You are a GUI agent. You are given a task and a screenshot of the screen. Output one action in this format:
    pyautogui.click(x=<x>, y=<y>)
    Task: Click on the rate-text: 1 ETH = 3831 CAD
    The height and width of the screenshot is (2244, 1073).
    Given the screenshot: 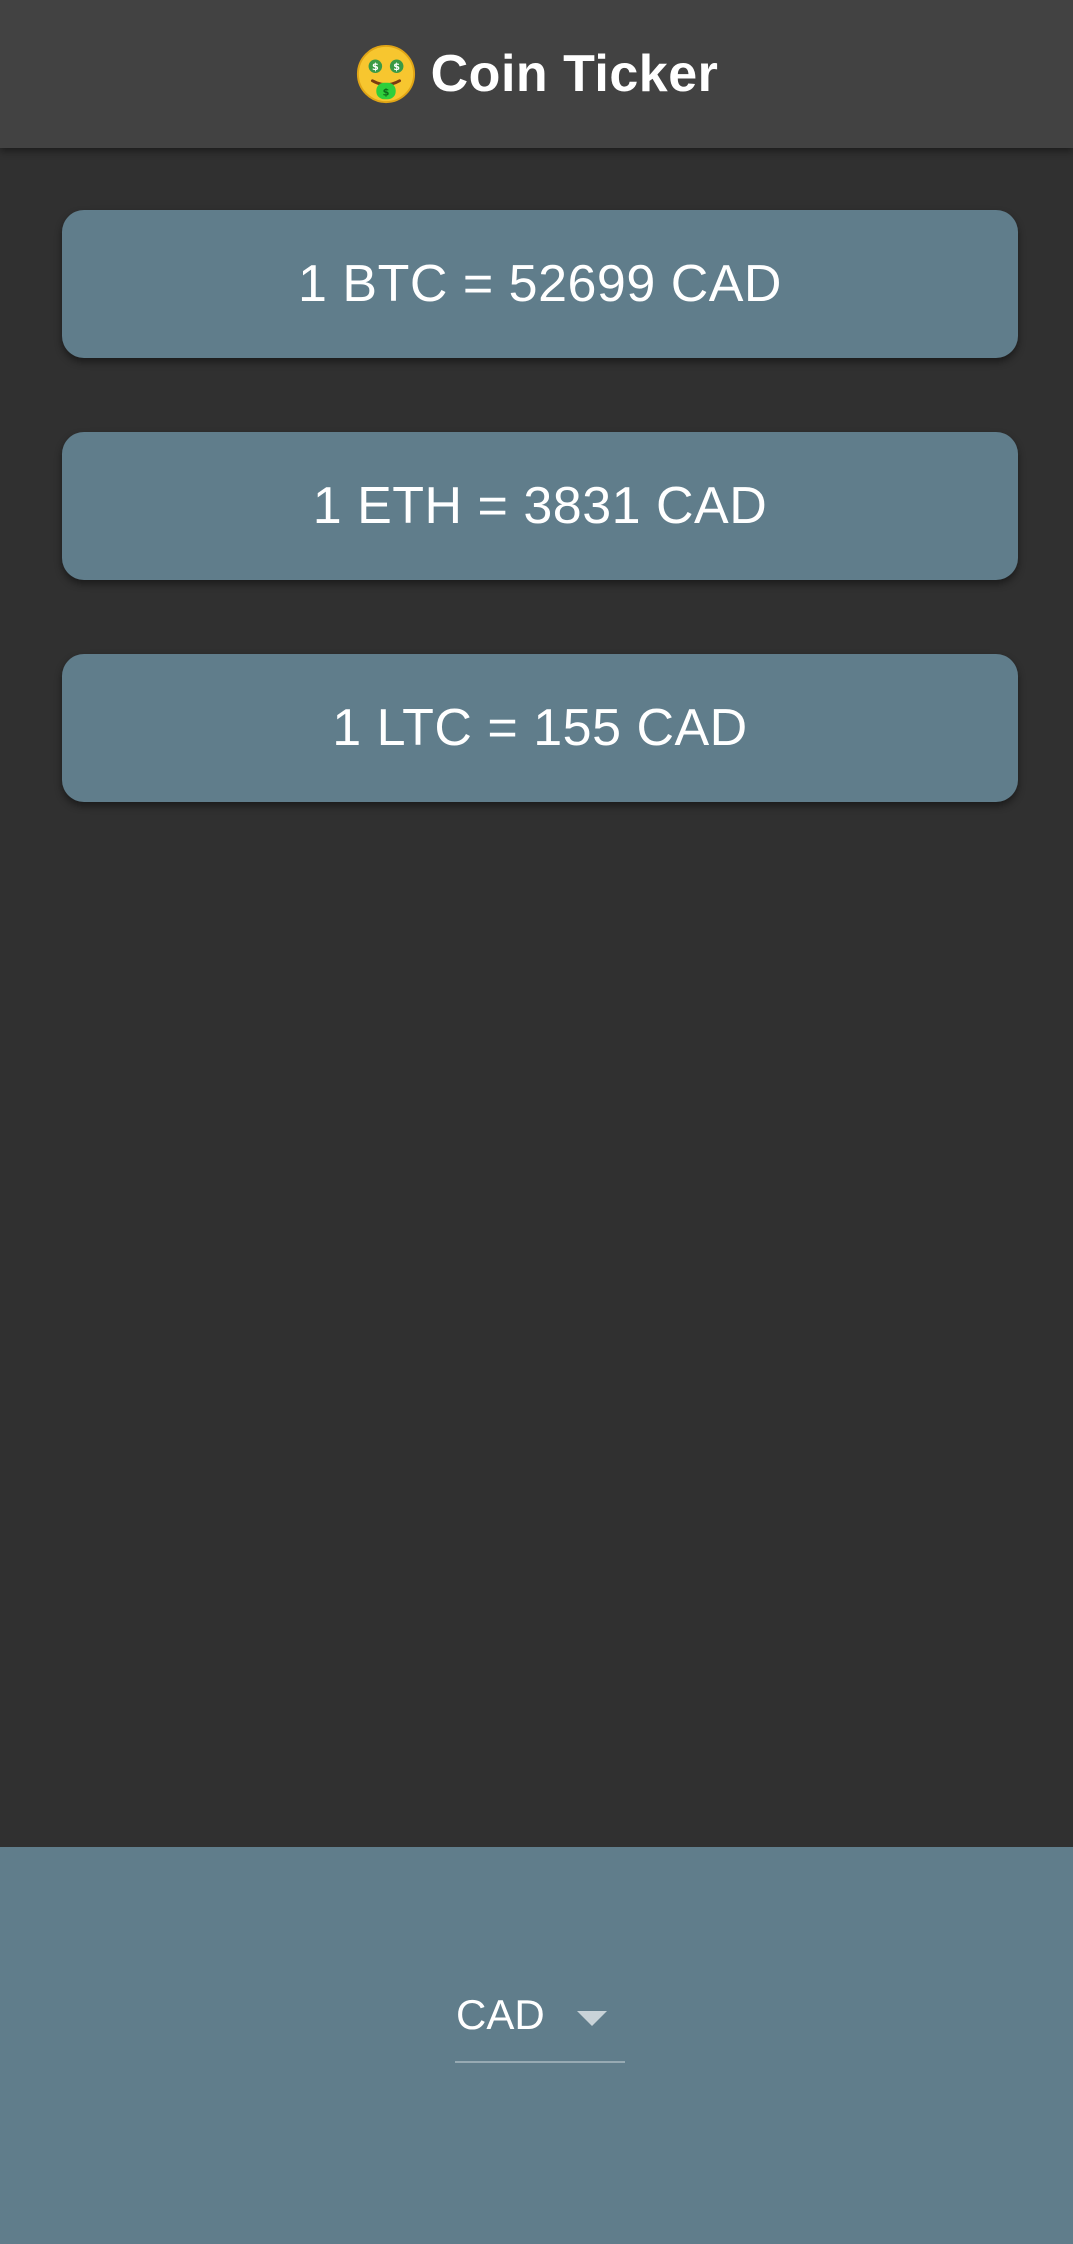 What is the action you would take?
    pyautogui.click(x=540, y=506)
    